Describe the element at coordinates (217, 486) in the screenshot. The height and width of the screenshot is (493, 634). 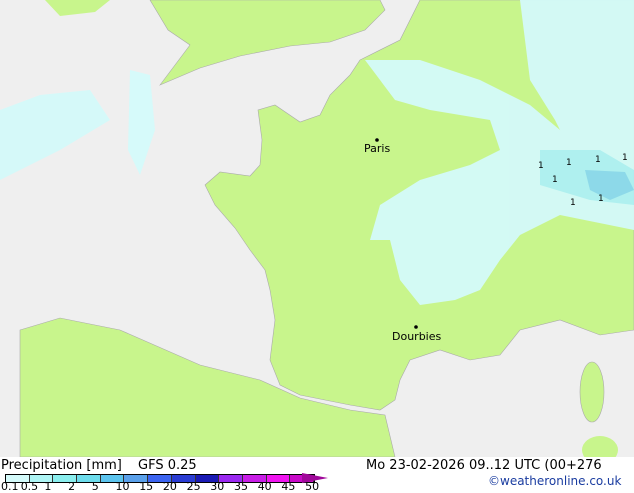
I see `scale-tick-label: 30` at that location.